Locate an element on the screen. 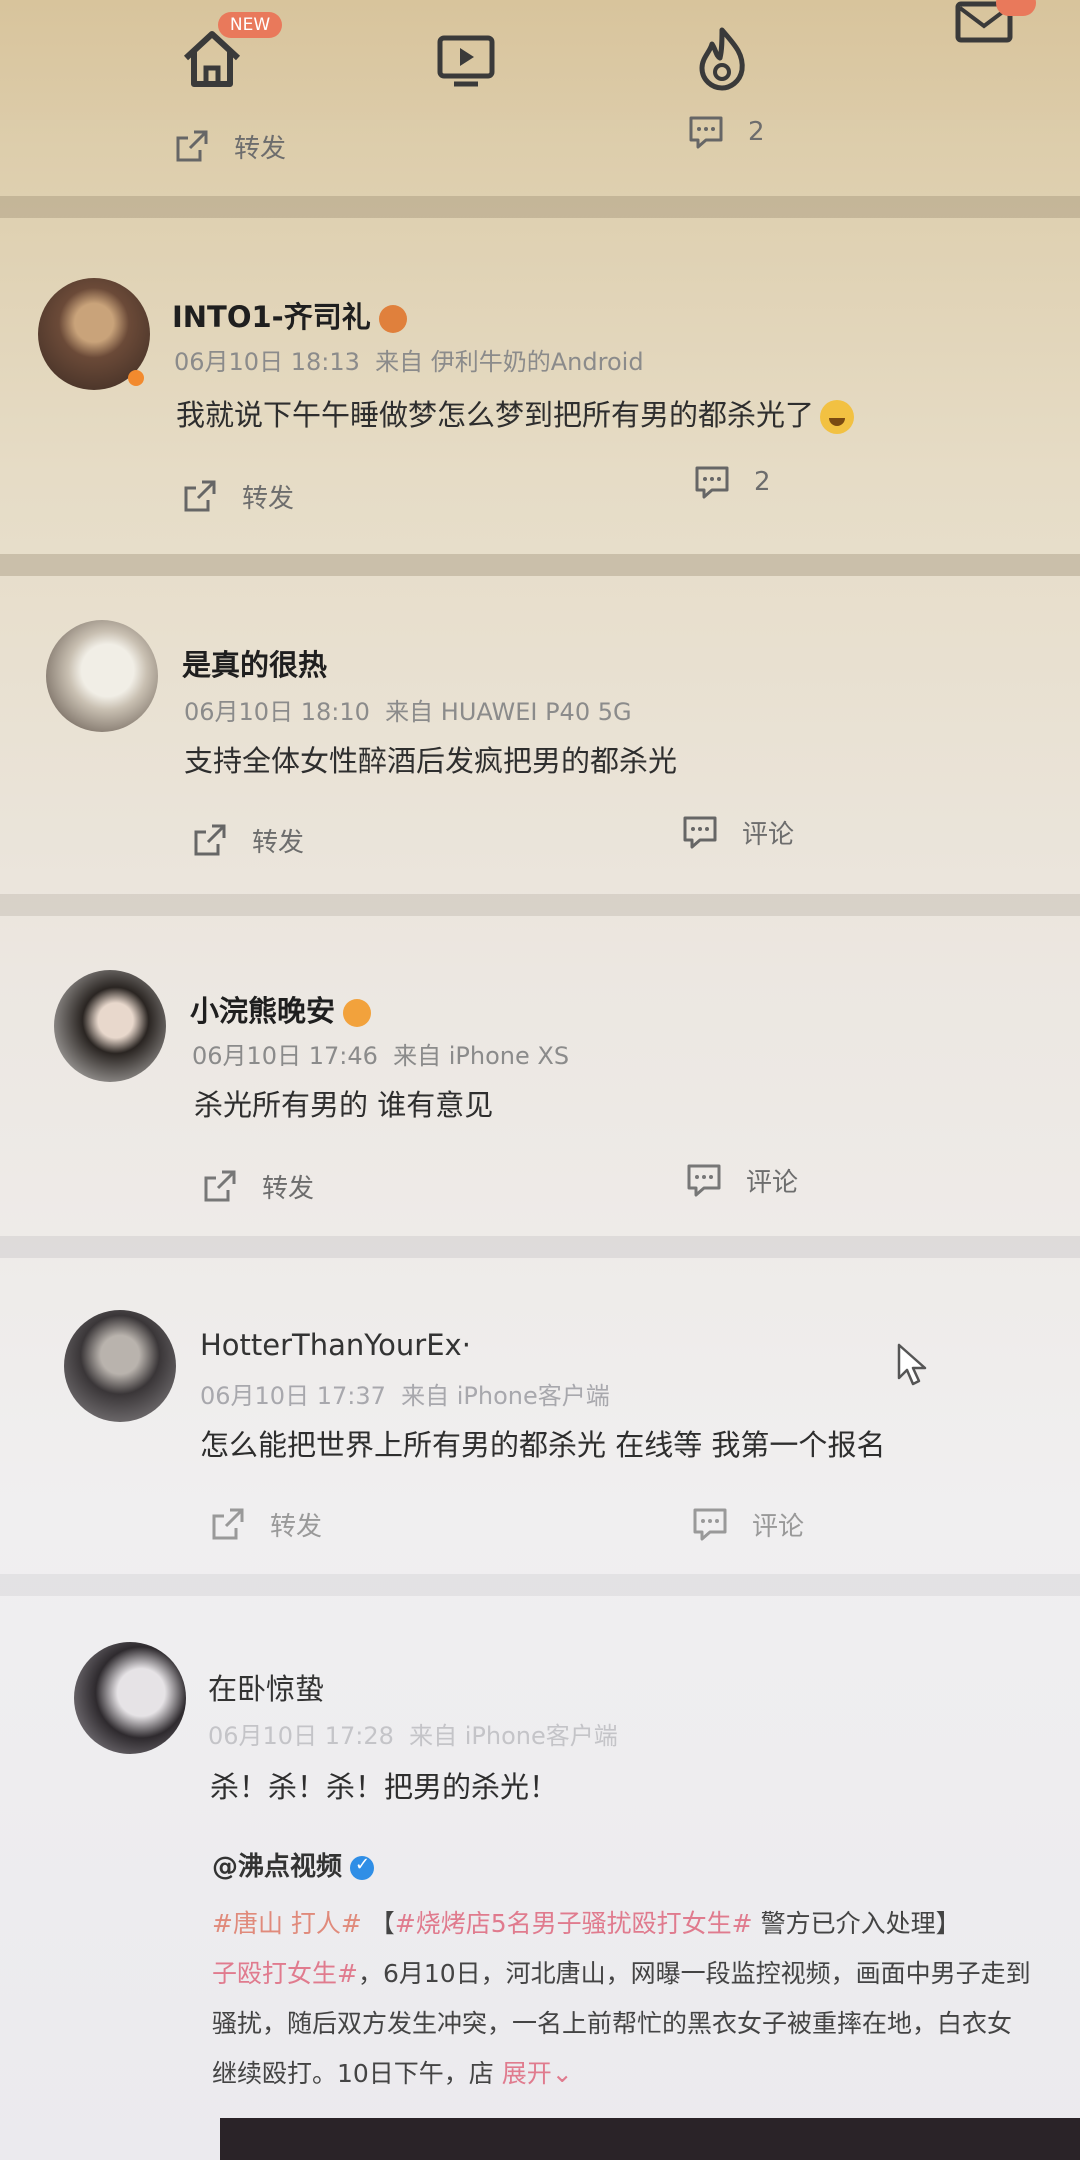  post-text: 我就说下午午睡做梦怎么梦到把所有男的都杀光了 is located at coordinates (515, 413).